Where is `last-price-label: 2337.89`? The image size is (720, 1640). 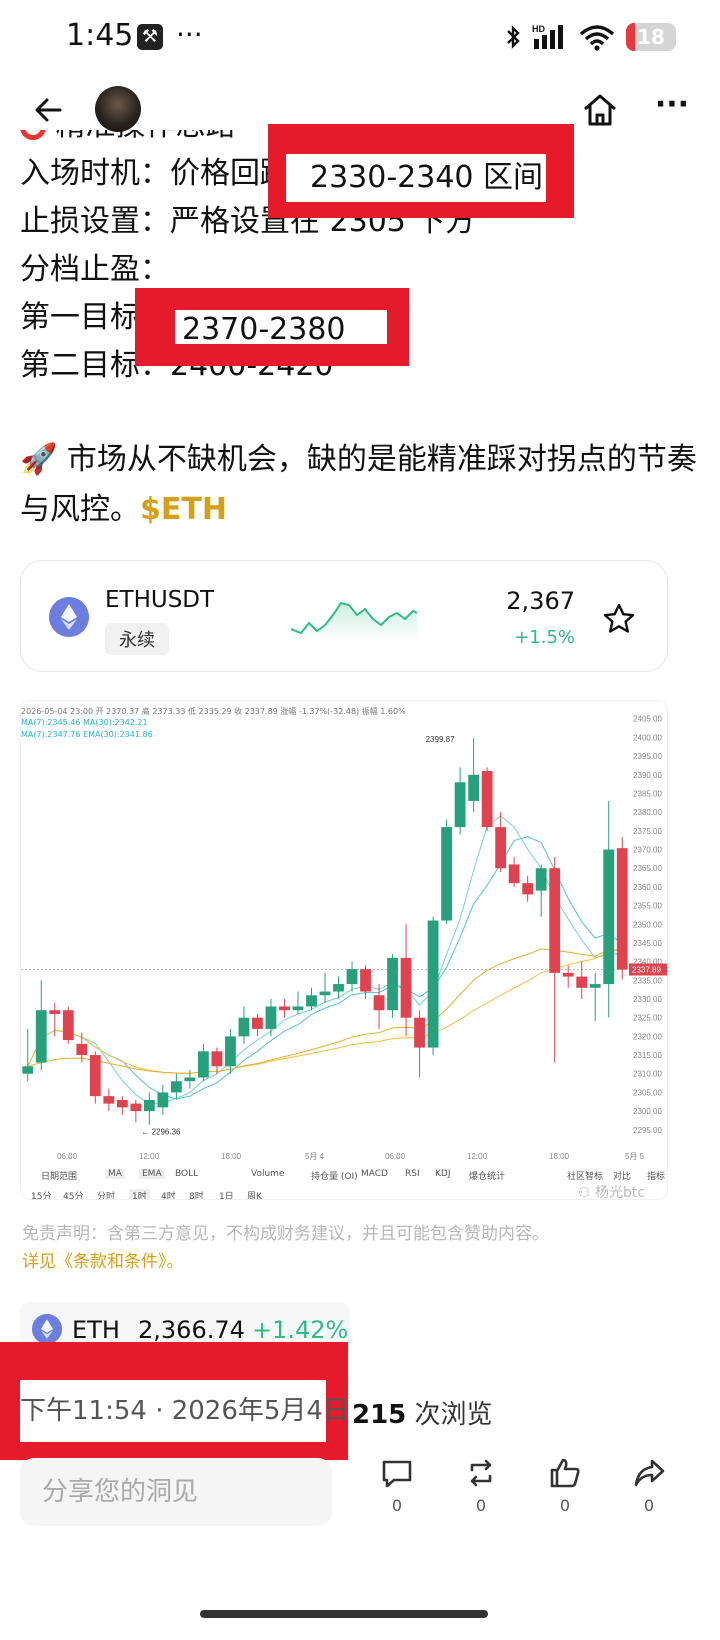 last-price-label: 2337.89 is located at coordinates (646, 970).